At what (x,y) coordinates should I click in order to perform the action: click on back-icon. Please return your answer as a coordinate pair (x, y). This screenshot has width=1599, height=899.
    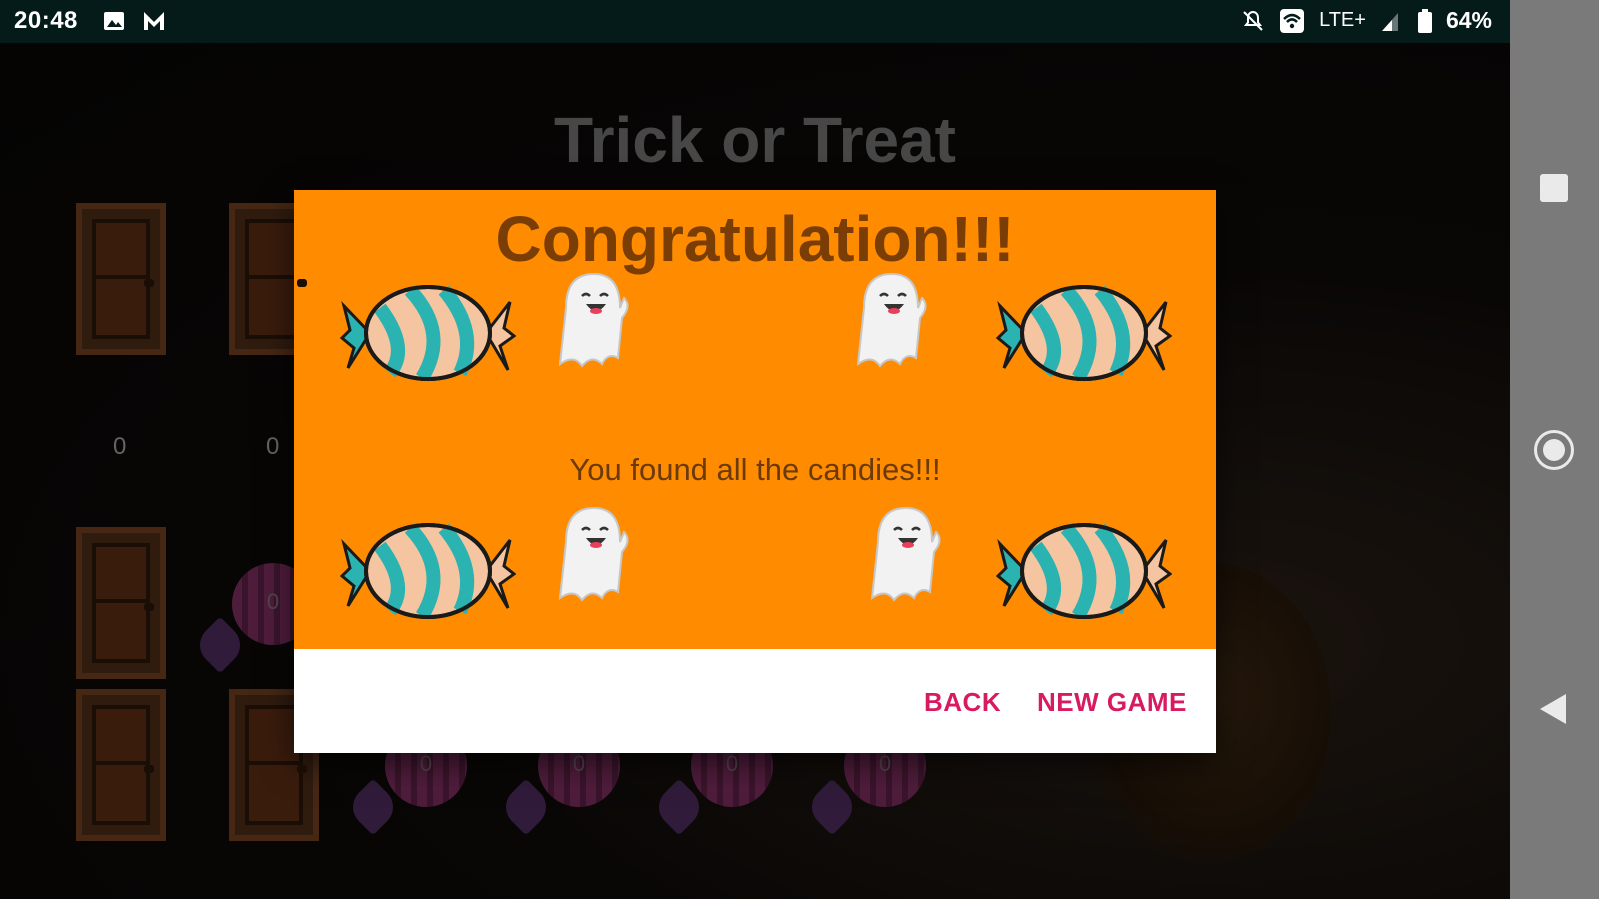
    Looking at the image, I should click on (1553, 709).